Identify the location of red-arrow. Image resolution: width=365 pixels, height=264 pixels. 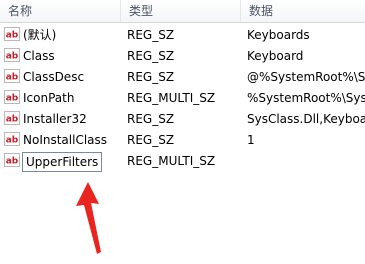
(88, 218).